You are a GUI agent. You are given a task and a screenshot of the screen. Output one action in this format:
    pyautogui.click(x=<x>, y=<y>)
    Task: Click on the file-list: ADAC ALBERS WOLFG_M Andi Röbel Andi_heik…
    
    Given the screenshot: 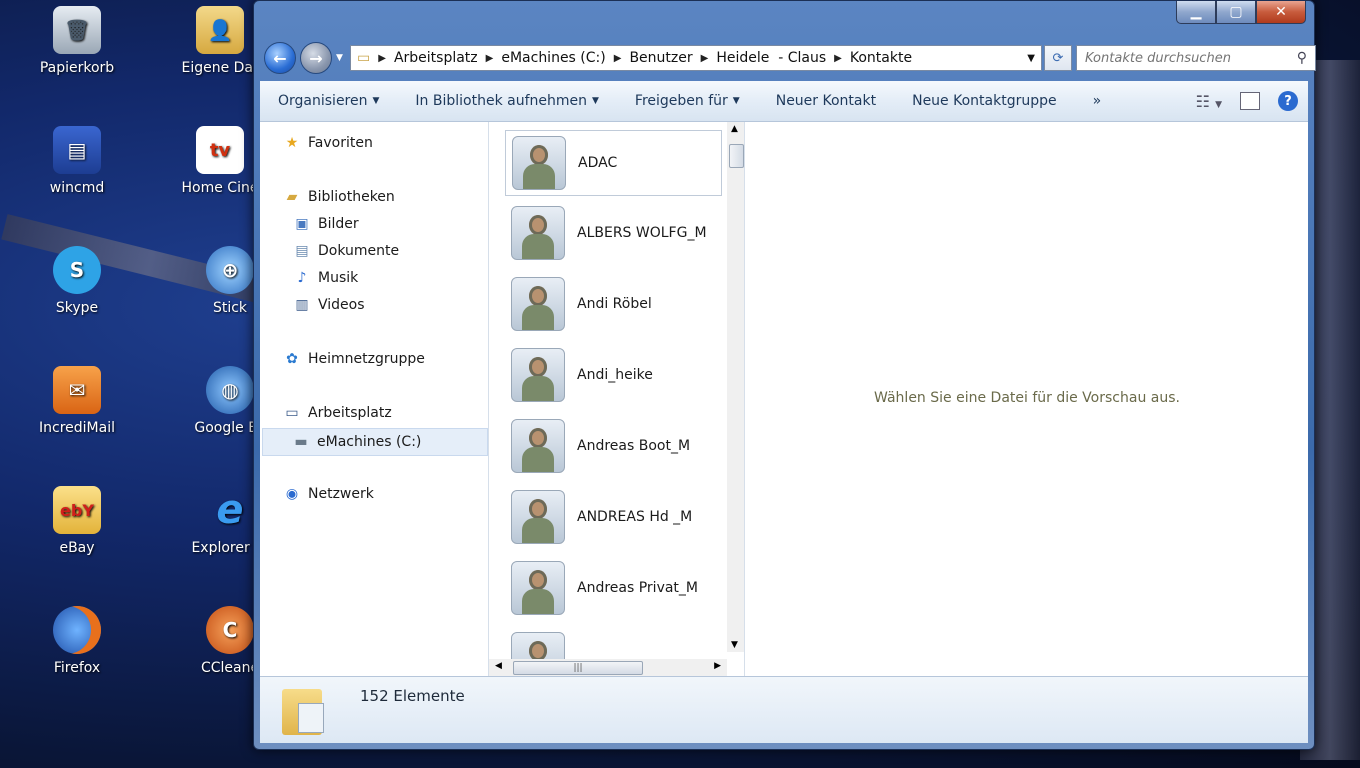 What is the action you would take?
    pyautogui.click(x=617, y=399)
    